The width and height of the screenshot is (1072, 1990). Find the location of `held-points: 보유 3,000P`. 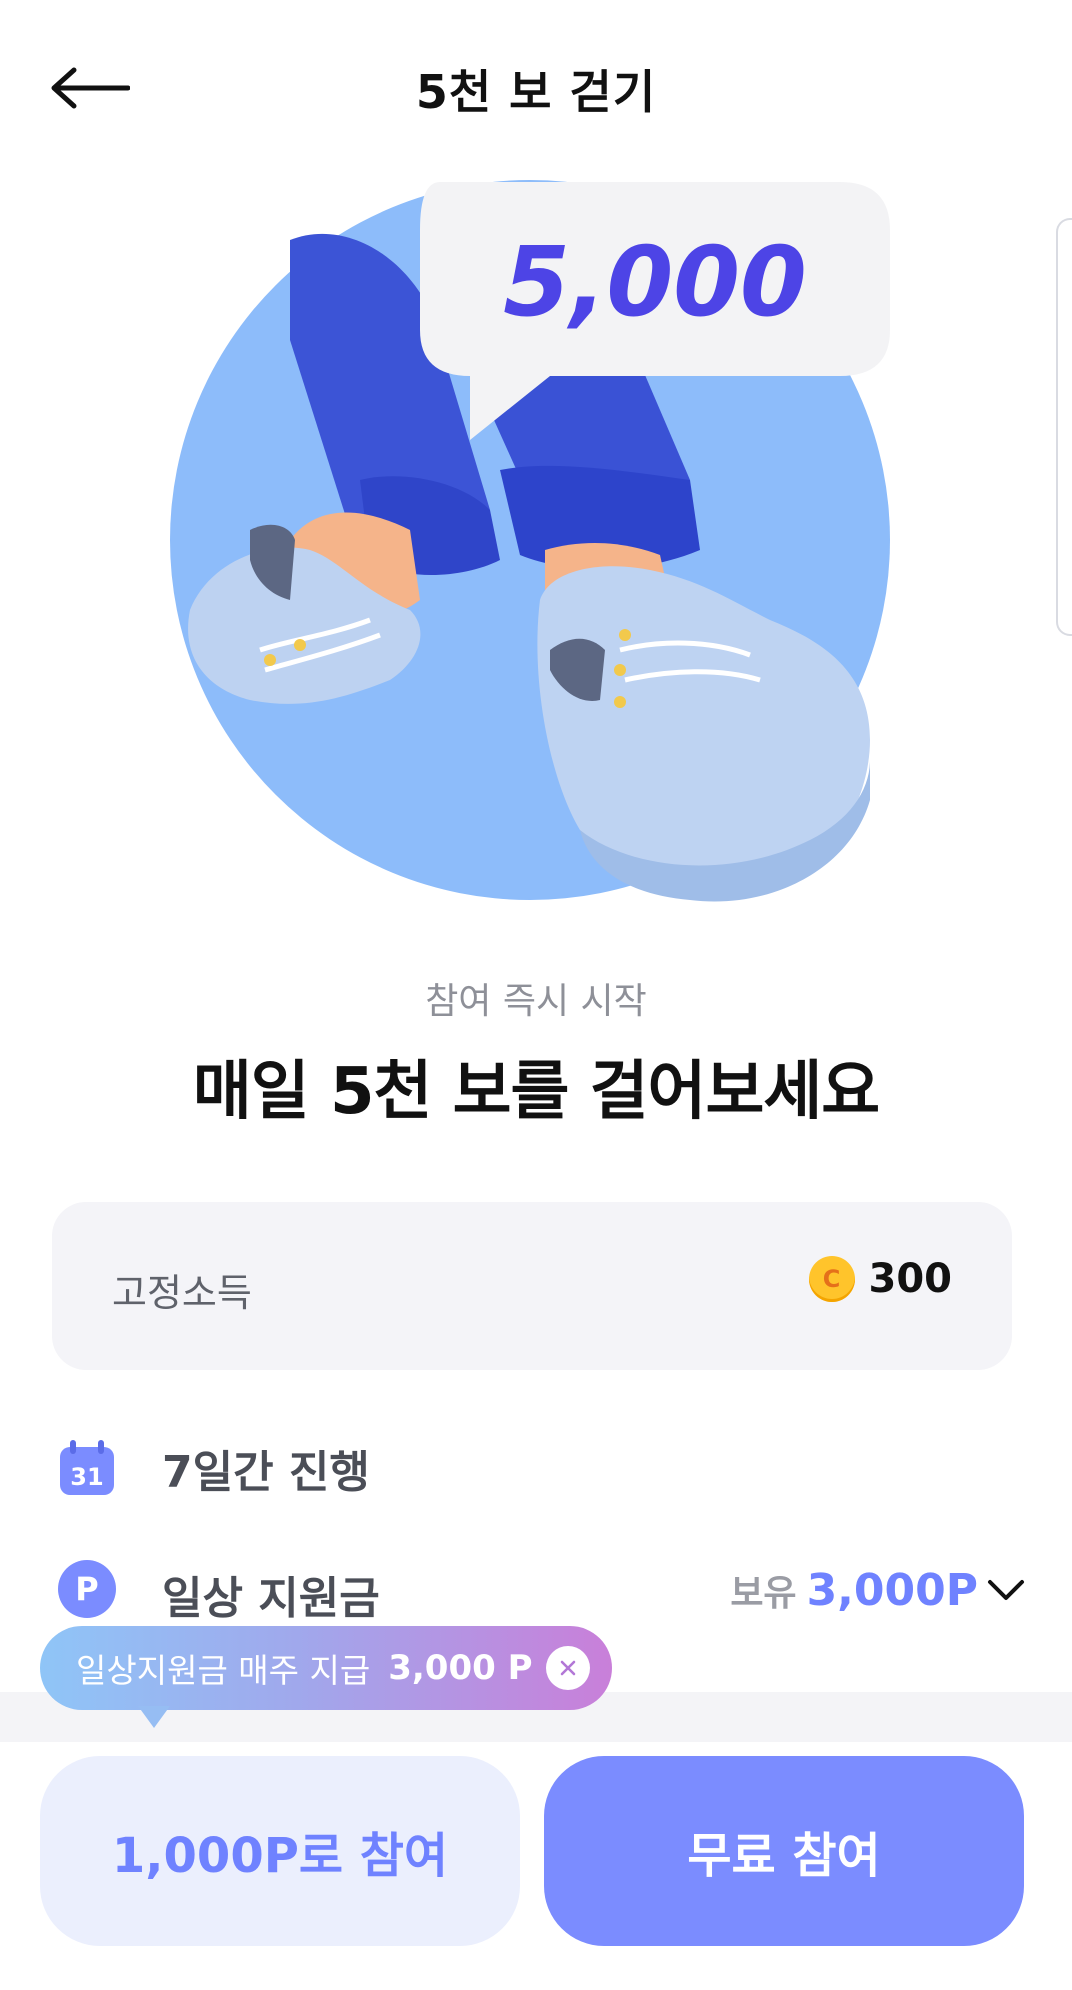

held-points: 보유 3,000P is located at coordinates (854, 1590).